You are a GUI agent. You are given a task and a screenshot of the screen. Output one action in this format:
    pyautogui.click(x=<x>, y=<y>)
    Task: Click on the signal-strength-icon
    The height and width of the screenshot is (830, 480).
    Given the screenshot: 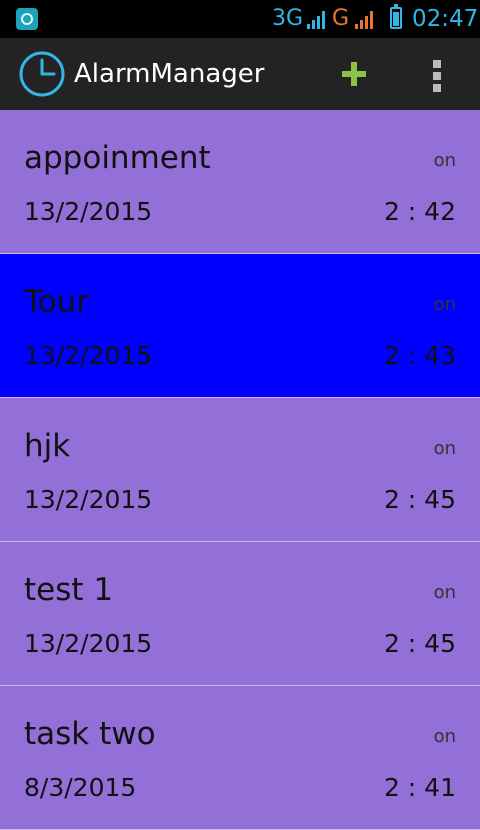 What is the action you would take?
    pyautogui.click(x=316, y=20)
    